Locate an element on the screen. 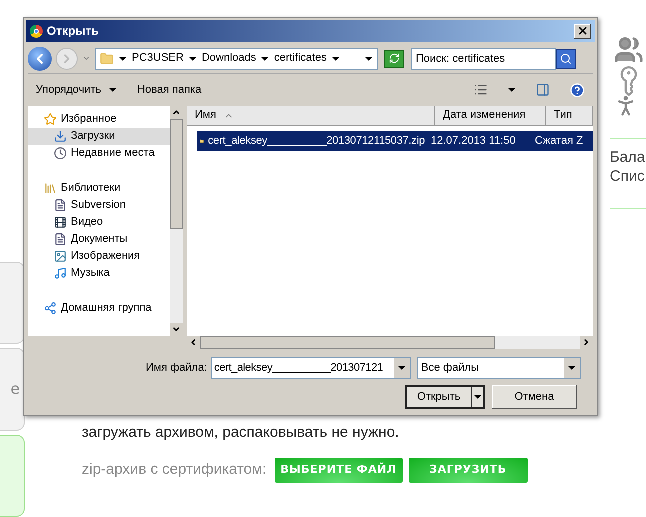 This screenshot has width=646, height=517. browser-logo-icon is located at coordinates (36, 31).